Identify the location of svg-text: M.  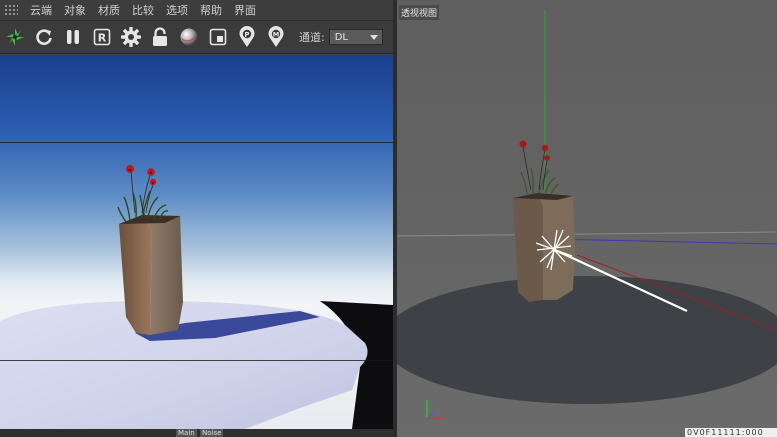
(276, 35).